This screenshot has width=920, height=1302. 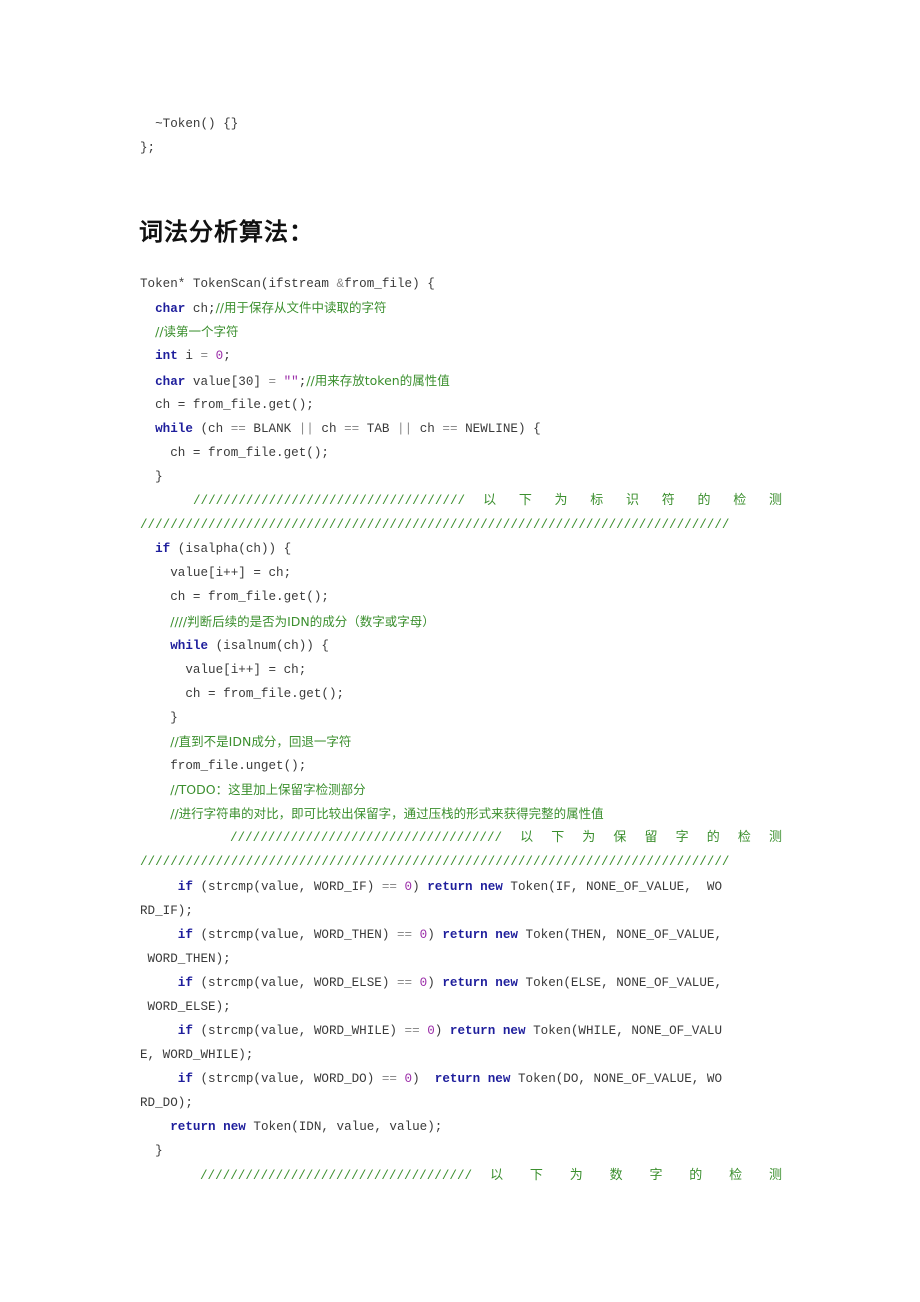 What do you see at coordinates (636, 1176) in the screenshot?
I see `separator-label: 以 下 为 数 字 的 检 测` at bounding box center [636, 1176].